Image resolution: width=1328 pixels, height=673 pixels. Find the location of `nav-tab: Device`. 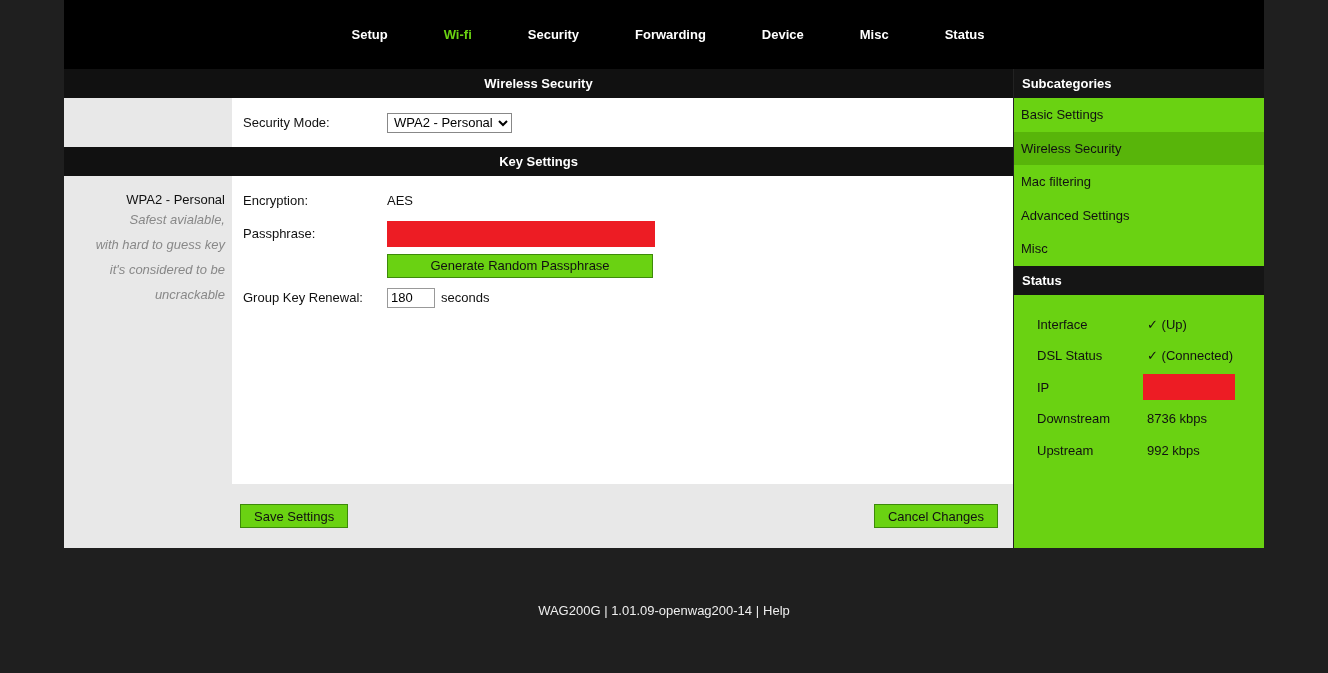

nav-tab: Device is located at coordinates (782, 34).